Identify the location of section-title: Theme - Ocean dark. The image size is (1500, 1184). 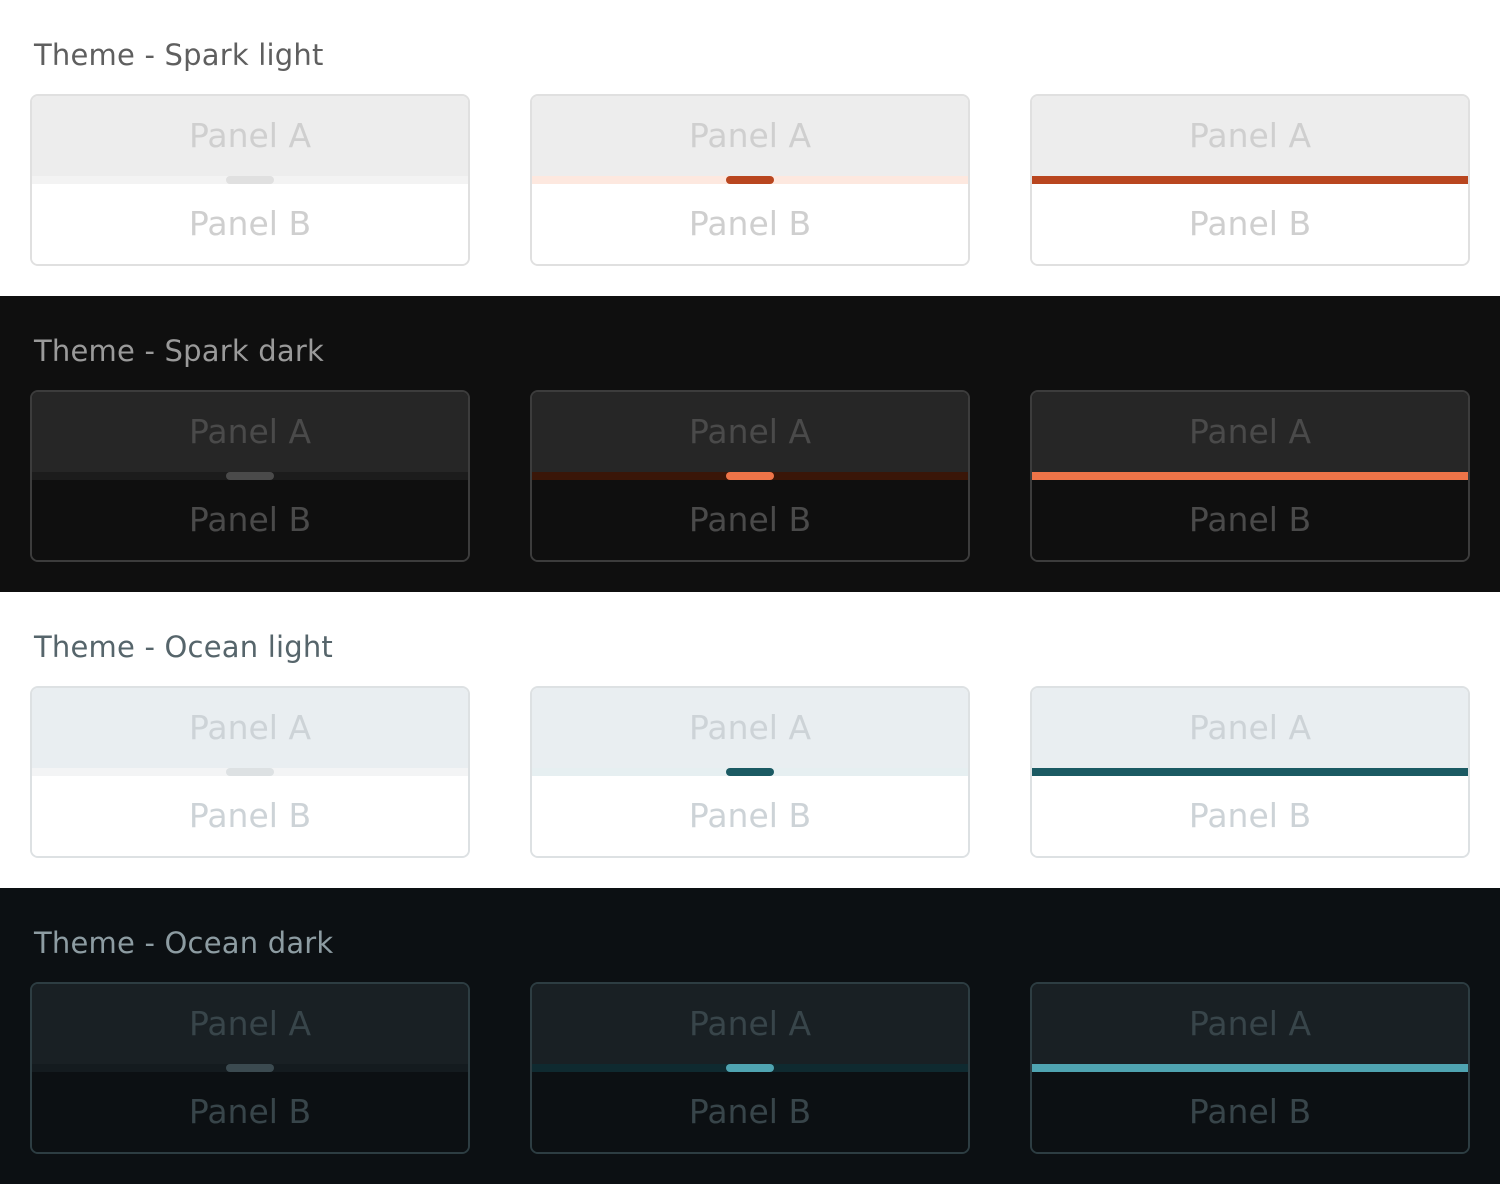
(184, 943).